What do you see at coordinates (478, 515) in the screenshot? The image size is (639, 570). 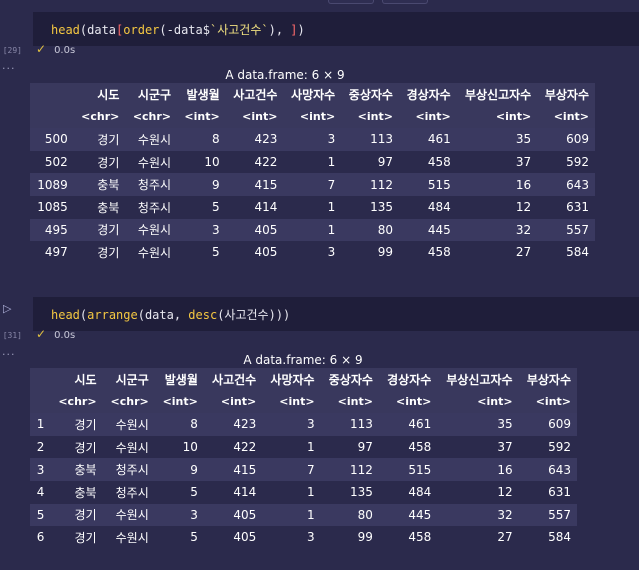 I see `table-cell: 32` at bounding box center [478, 515].